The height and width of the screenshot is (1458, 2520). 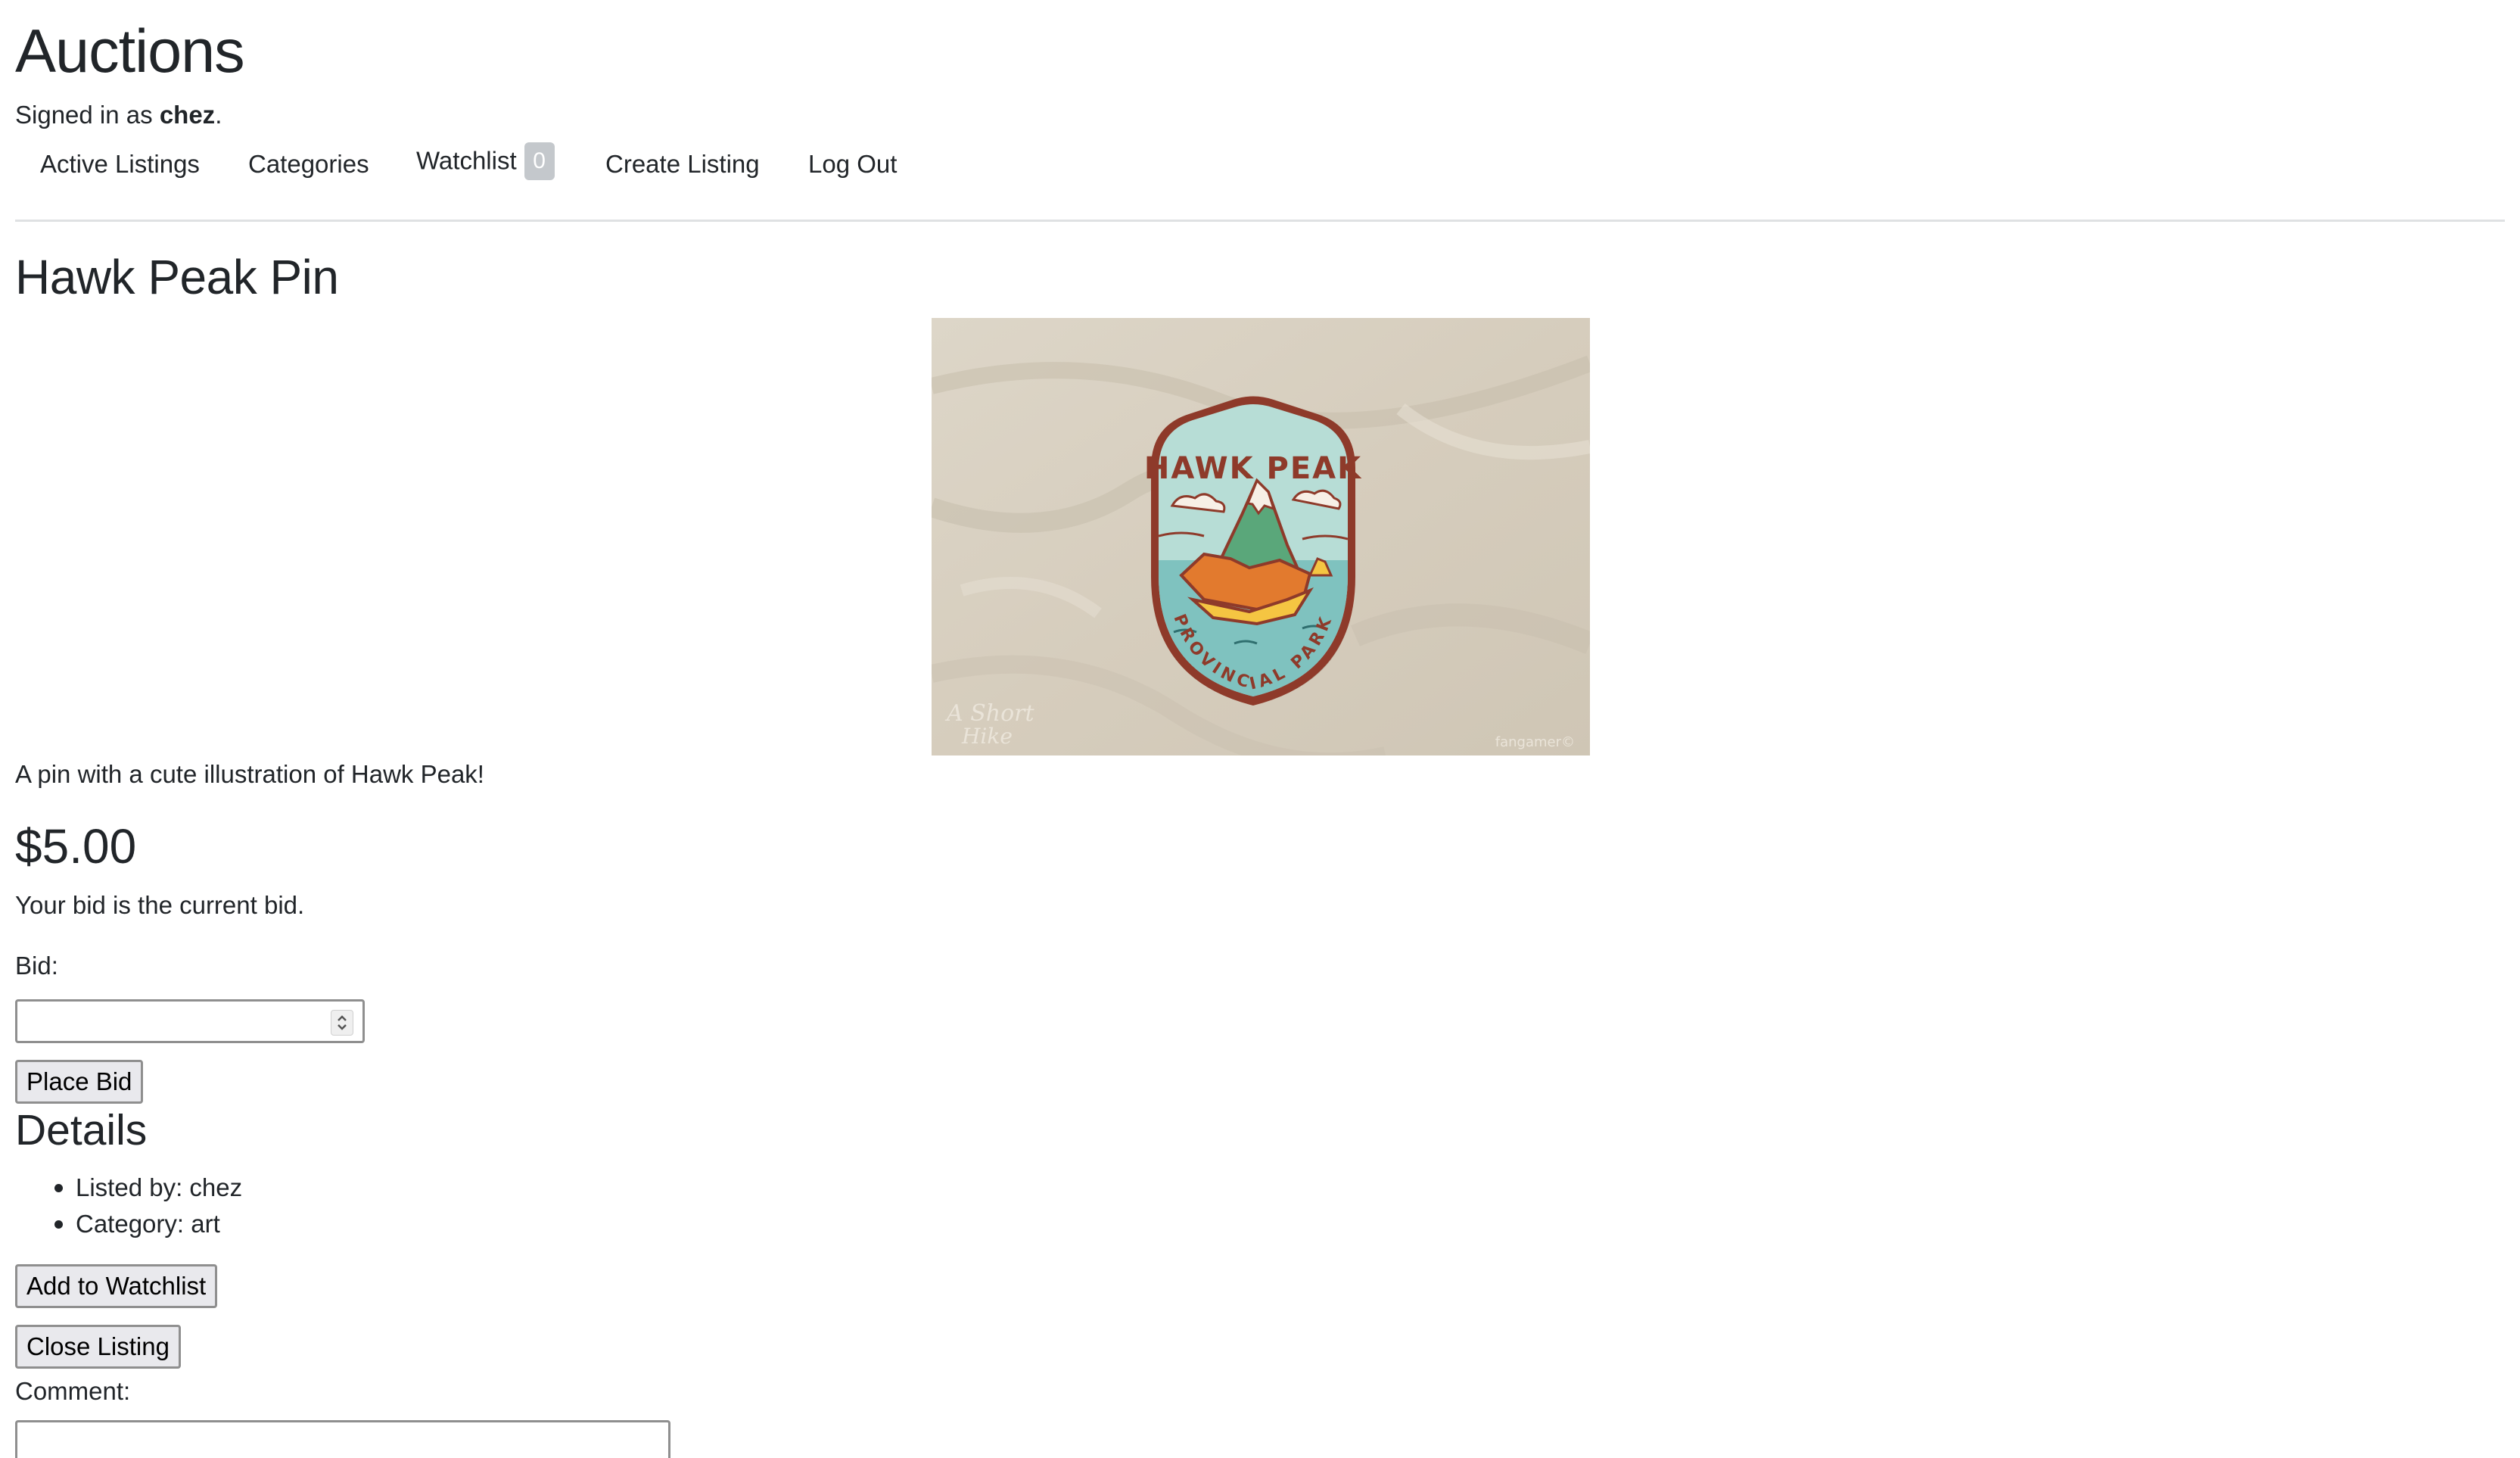 What do you see at coordinates (76, 847) in the screenshot?
I see `listing-price: $5.00` at bounding box center [76, 847].